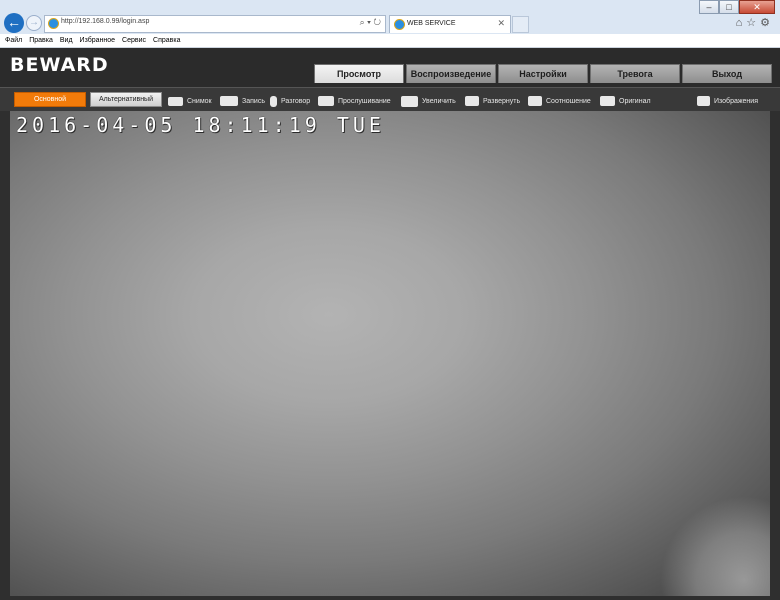  What do you see at coordinates (390, 41) in the screenshot?
I see `browser-menubar: Файл Правка Вид Избранное Сервис Справка` at bounding box center [390, 41].